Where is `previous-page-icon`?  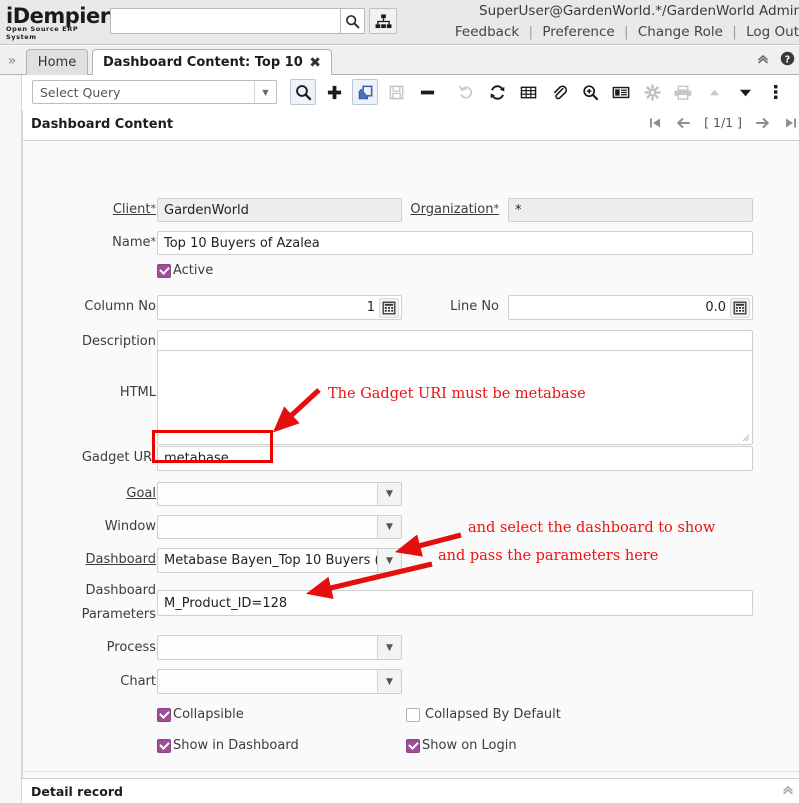
previous-page-icon is located at coordinates (683, 123).